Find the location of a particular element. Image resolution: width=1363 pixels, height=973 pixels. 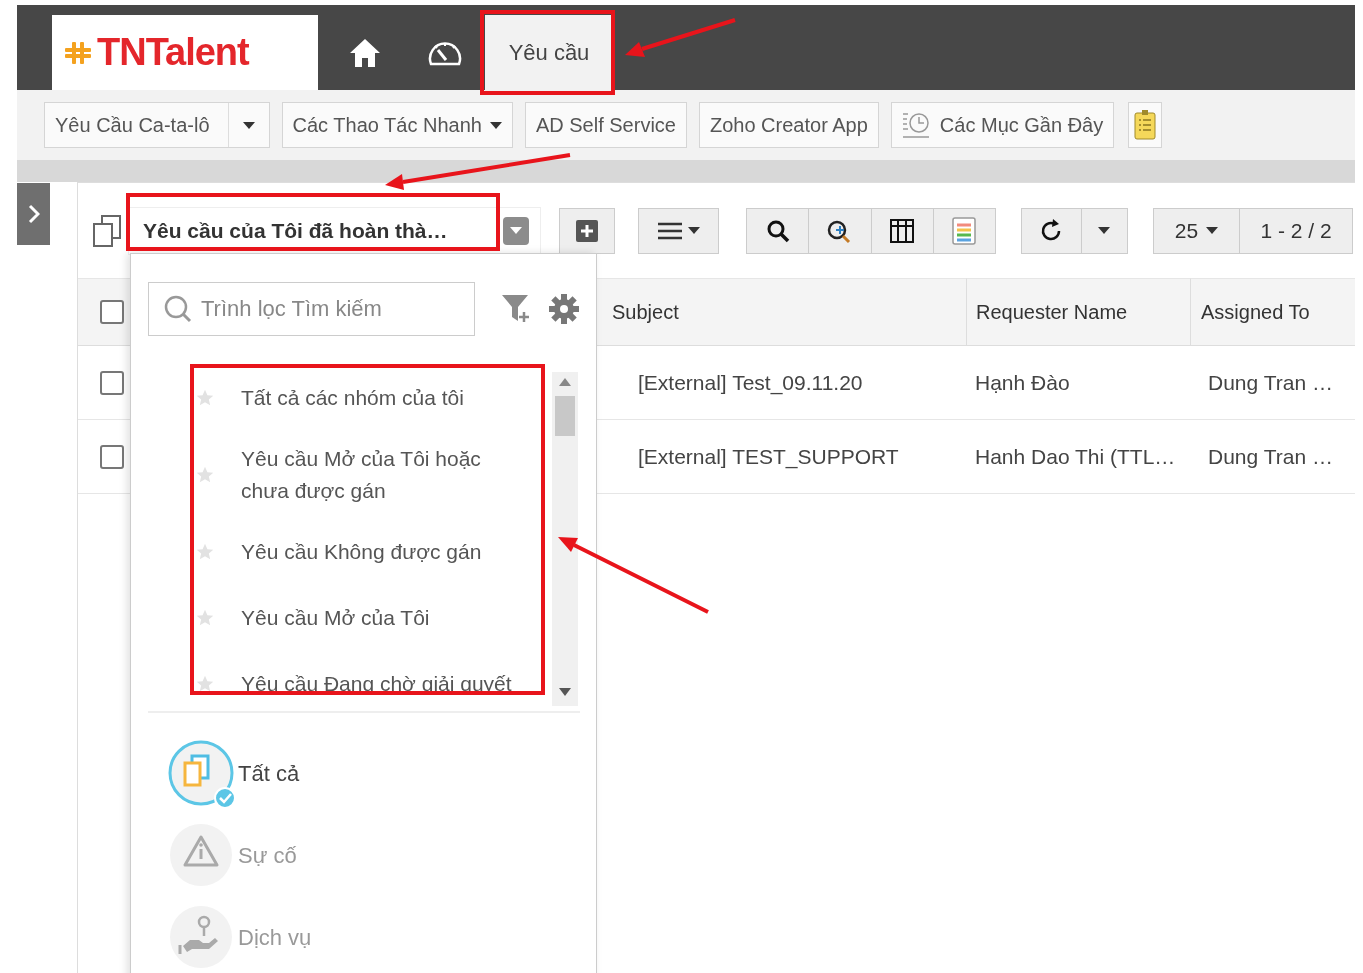

page-size-dropdown: 25 is located at coordinates (1197, 230).